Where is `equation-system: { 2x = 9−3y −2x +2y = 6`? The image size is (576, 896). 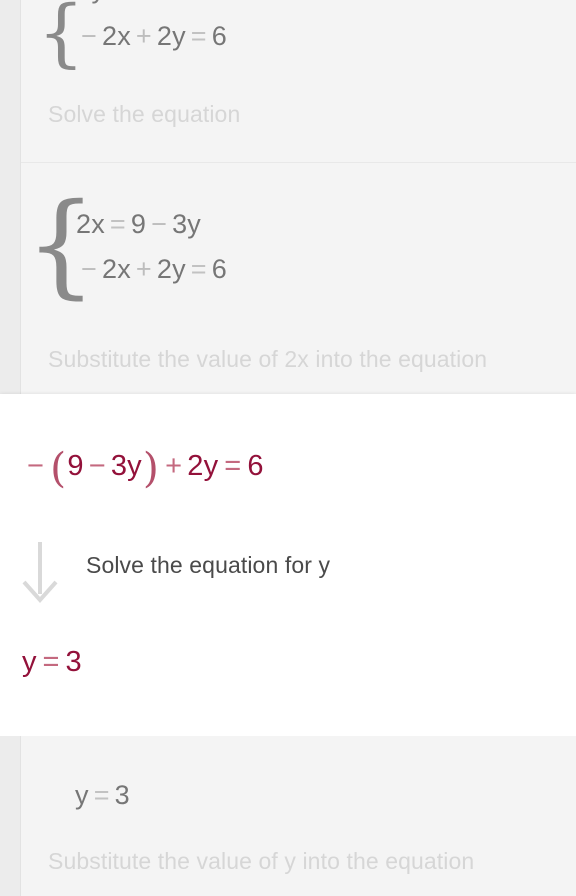
equation-system: { 2x = 9−3y −2x +2y = 6 is located at coordinates (126, 244).